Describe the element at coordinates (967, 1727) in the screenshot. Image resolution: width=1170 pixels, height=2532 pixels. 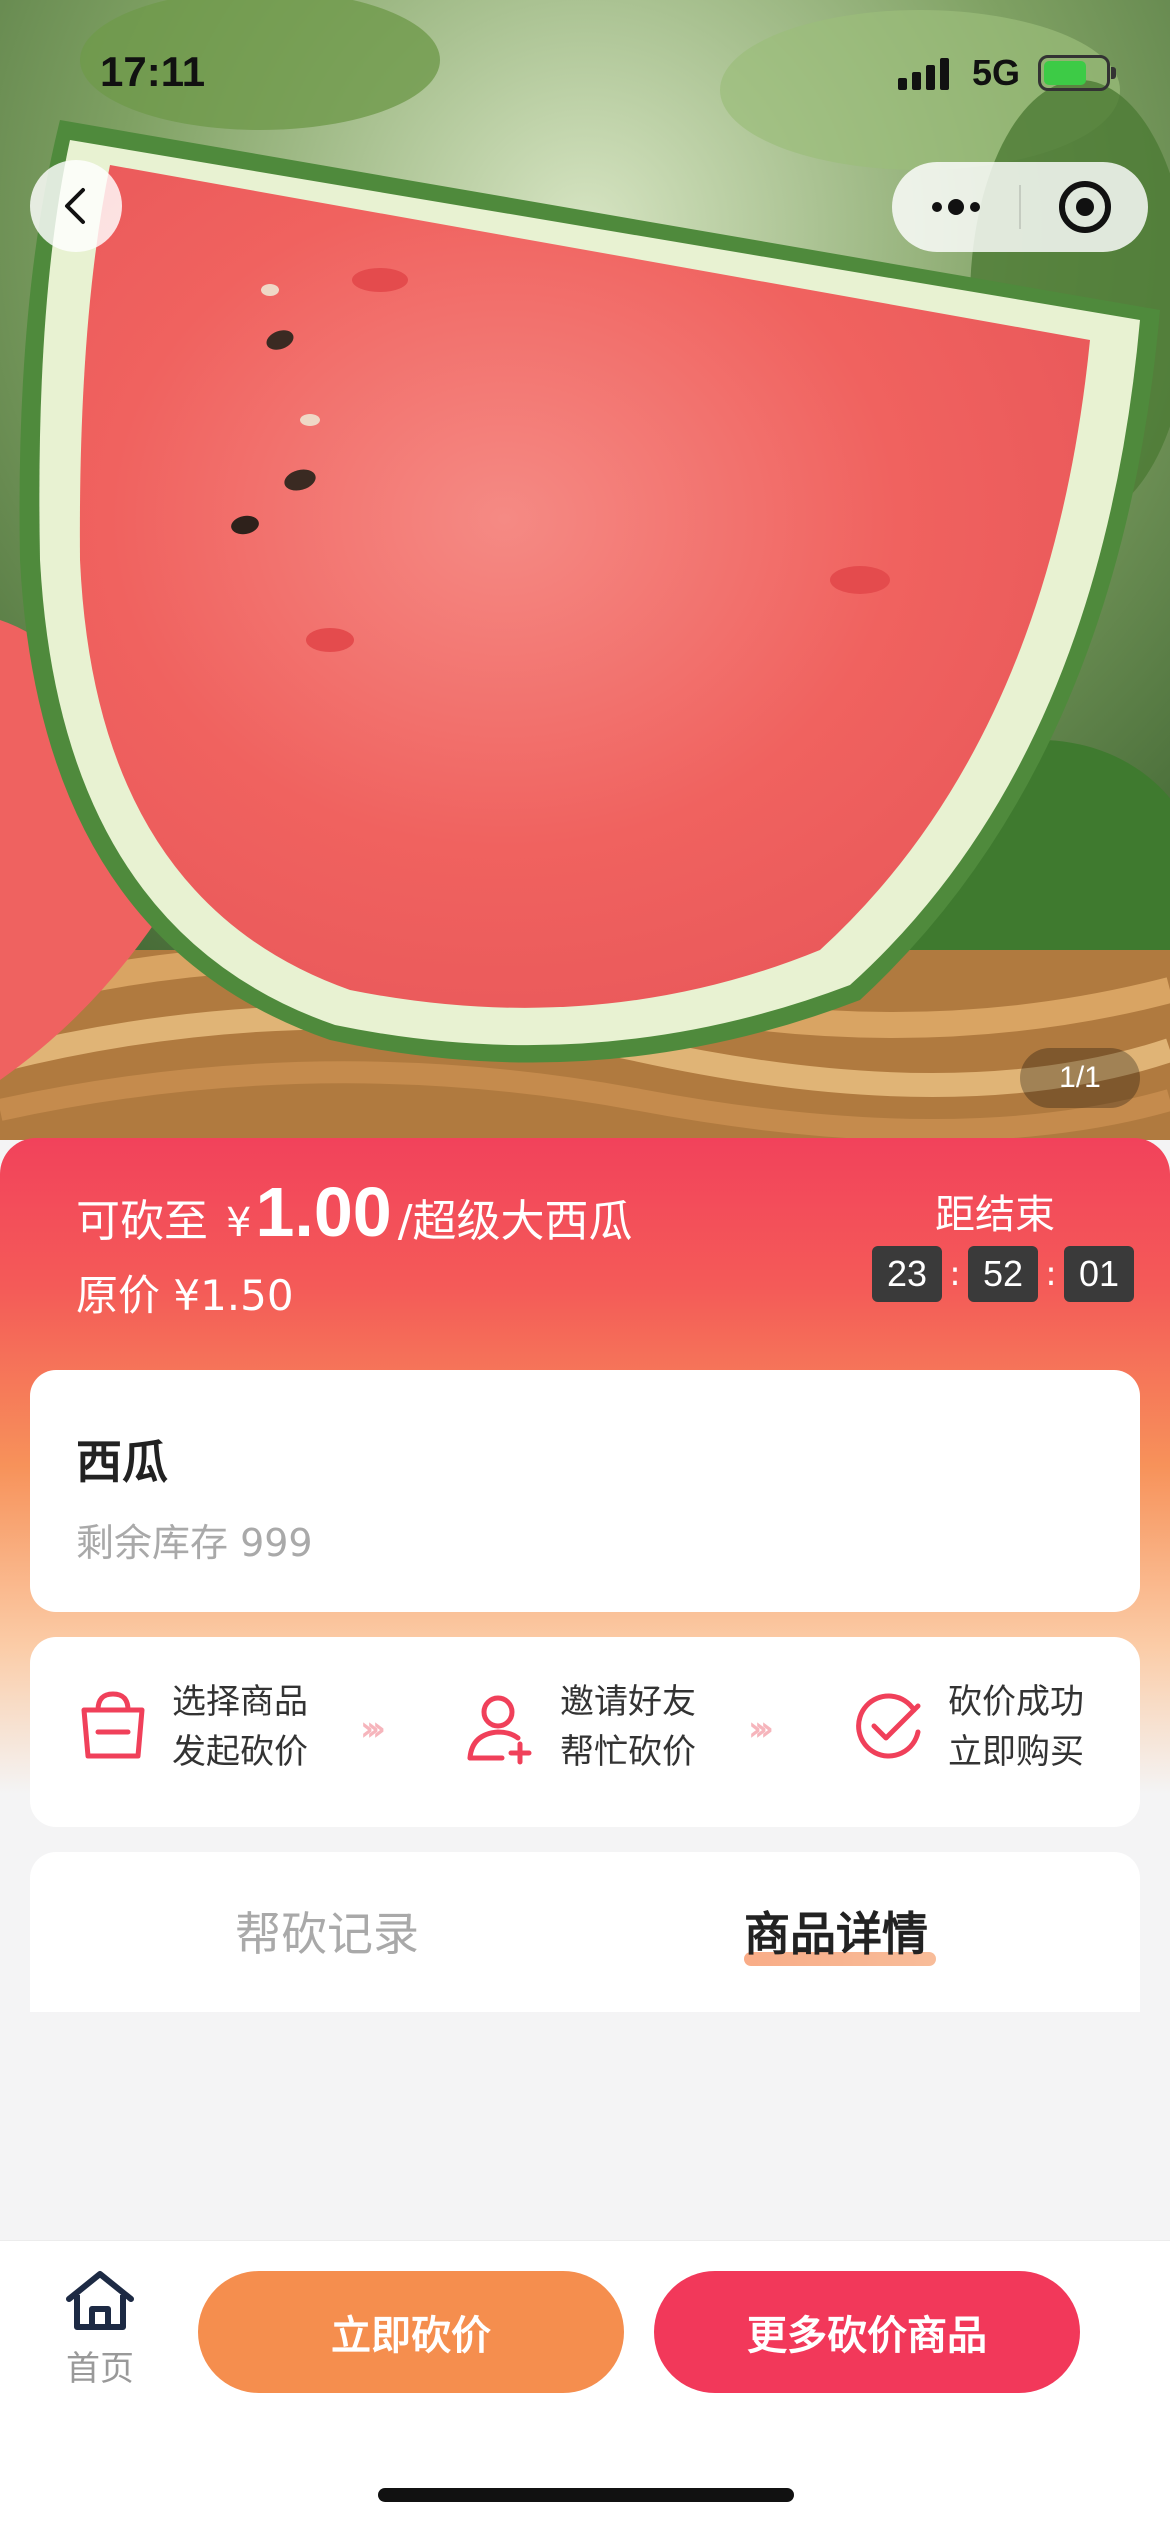
I see `step-bargain-success: 砍价成功 立即购买` at that location.